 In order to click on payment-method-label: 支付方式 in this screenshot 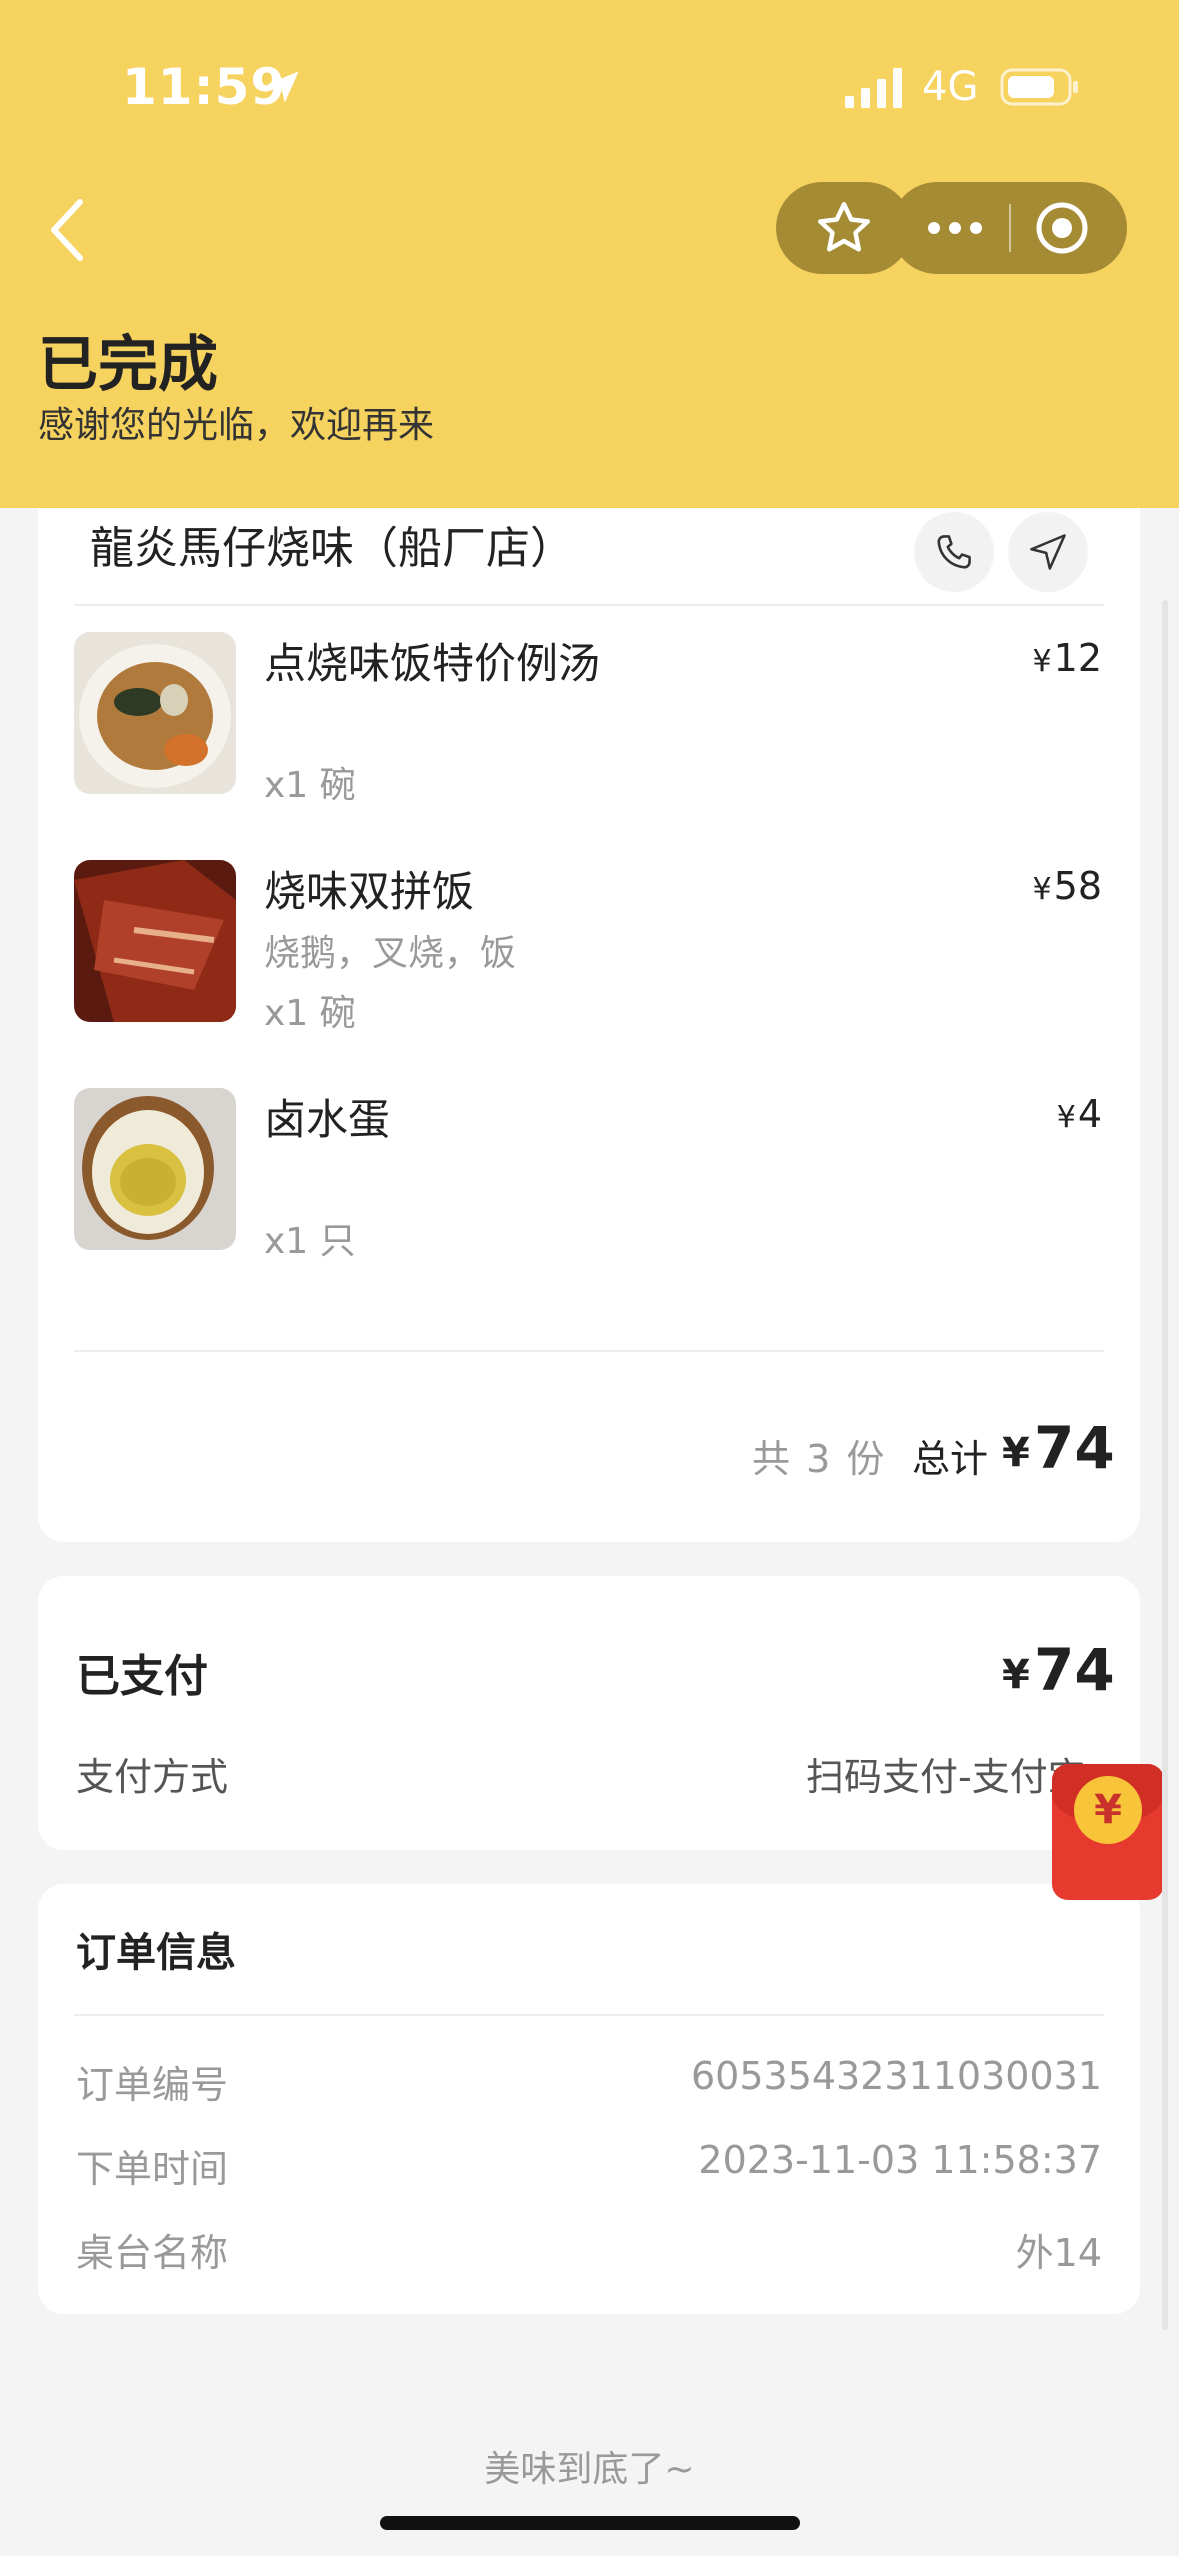, I will do `click(152, 1777)`.